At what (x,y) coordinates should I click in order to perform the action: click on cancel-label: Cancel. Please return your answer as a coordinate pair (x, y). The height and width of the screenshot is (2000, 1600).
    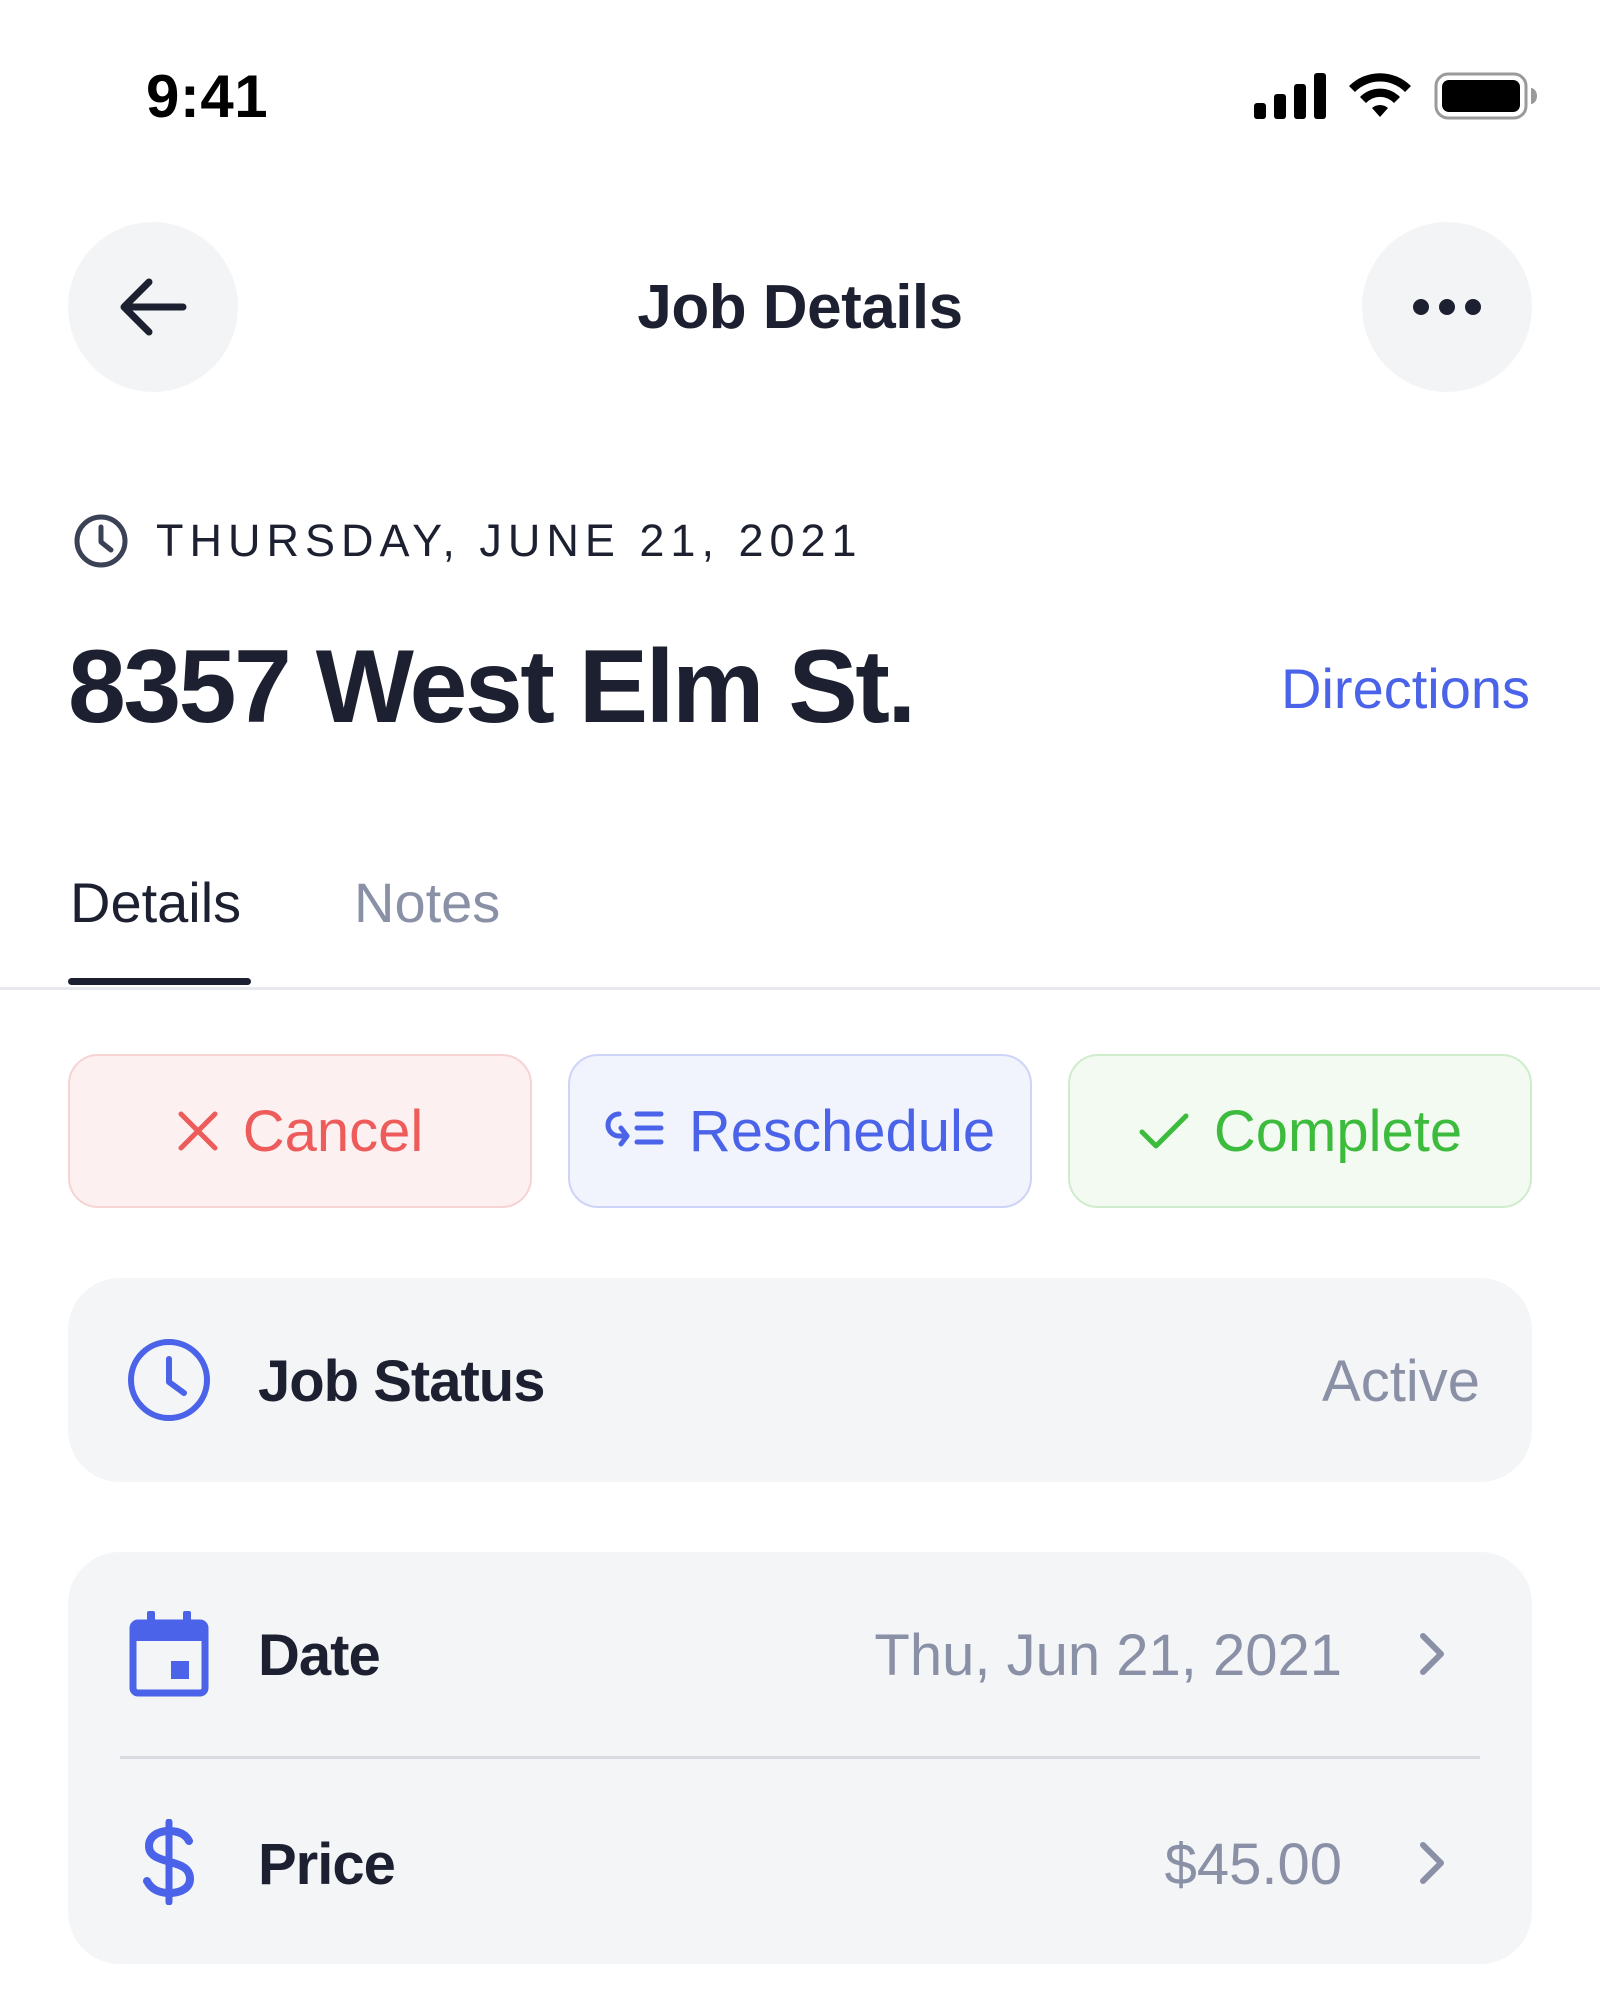
    Looking at the image, I should click on (333, 1131).